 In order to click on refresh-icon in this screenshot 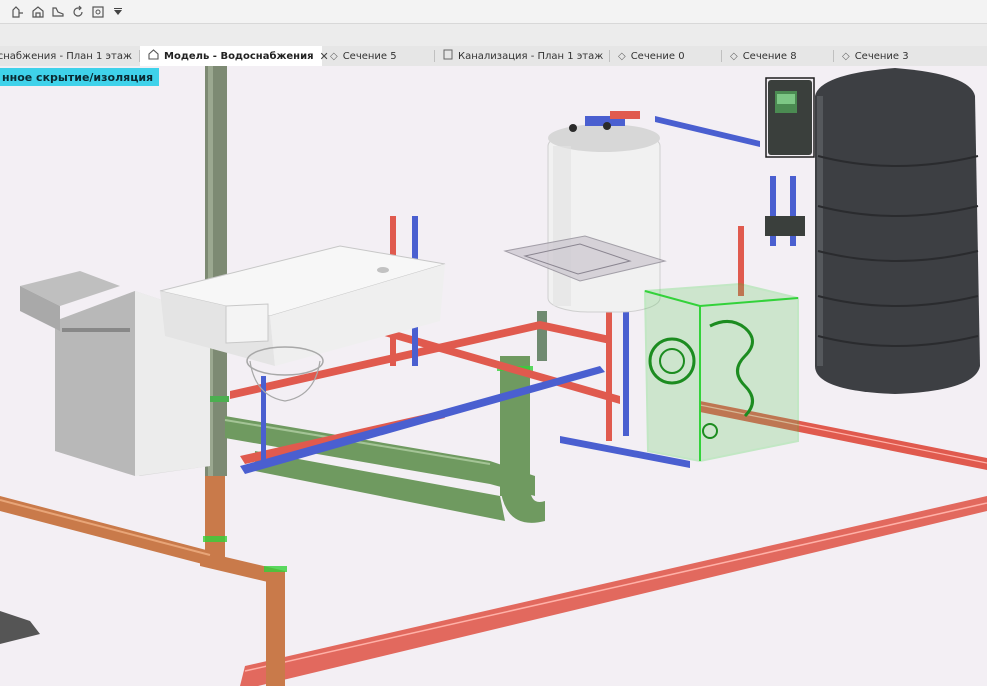, I will do `click(78, 12)`.